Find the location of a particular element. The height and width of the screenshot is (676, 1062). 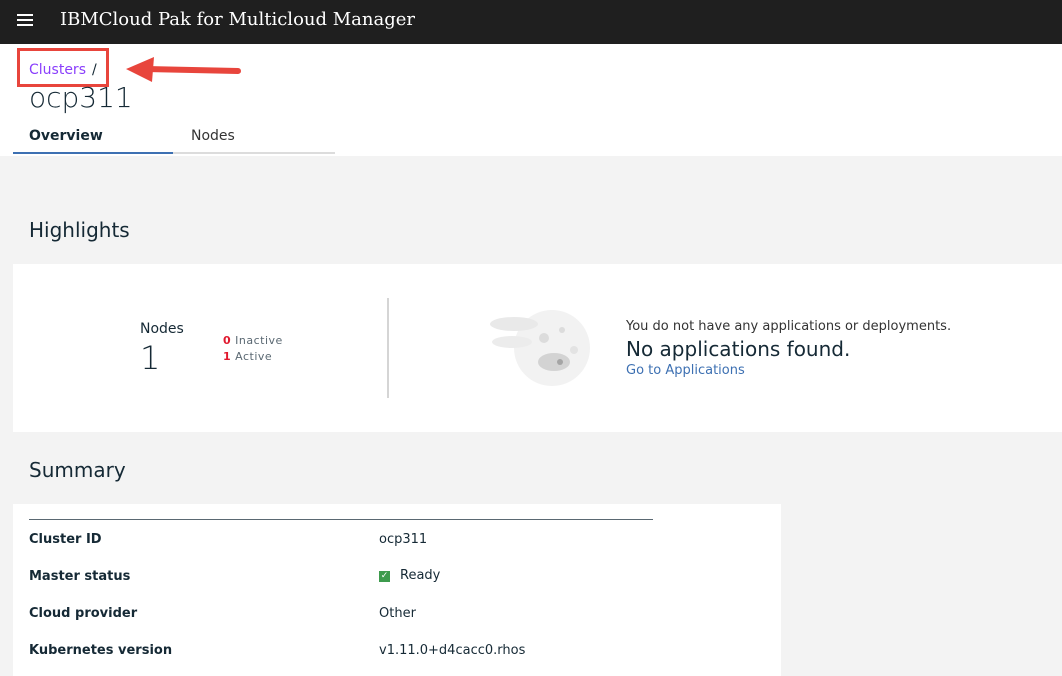

master-status-value: ✓ Ready is located at coordinates (409, 575).